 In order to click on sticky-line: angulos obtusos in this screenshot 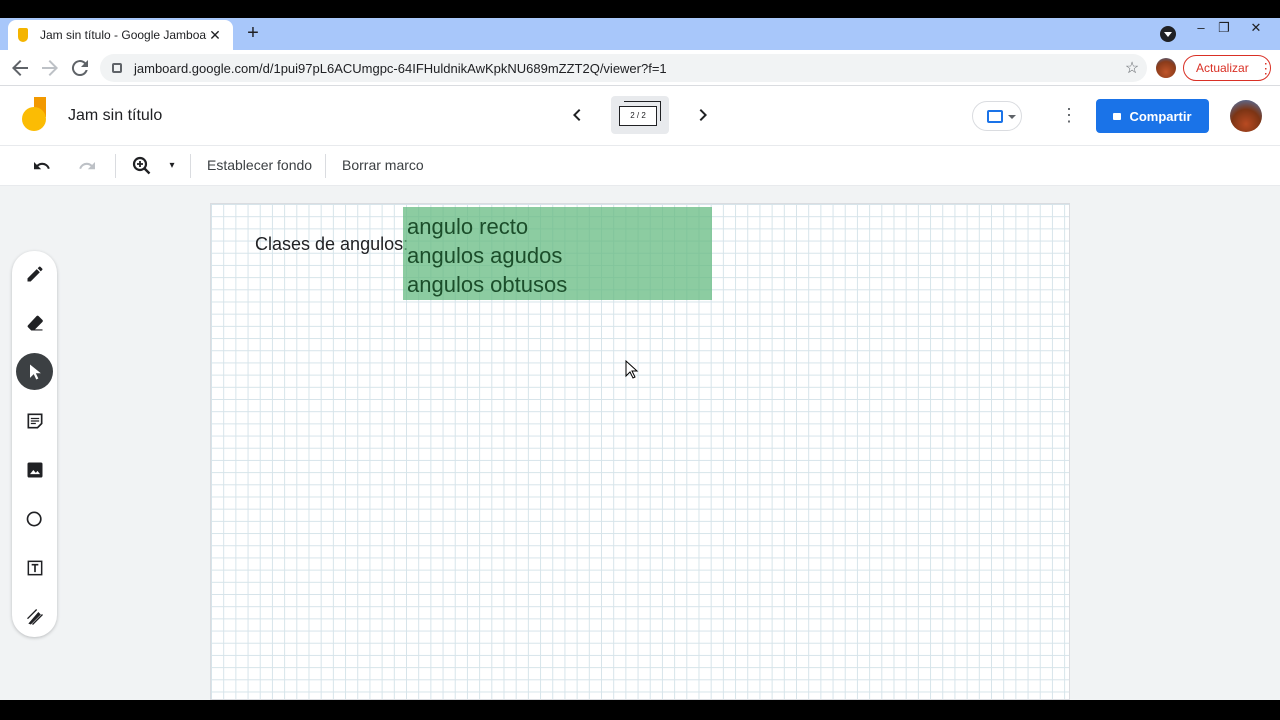, I will do `click(487, 284)`.